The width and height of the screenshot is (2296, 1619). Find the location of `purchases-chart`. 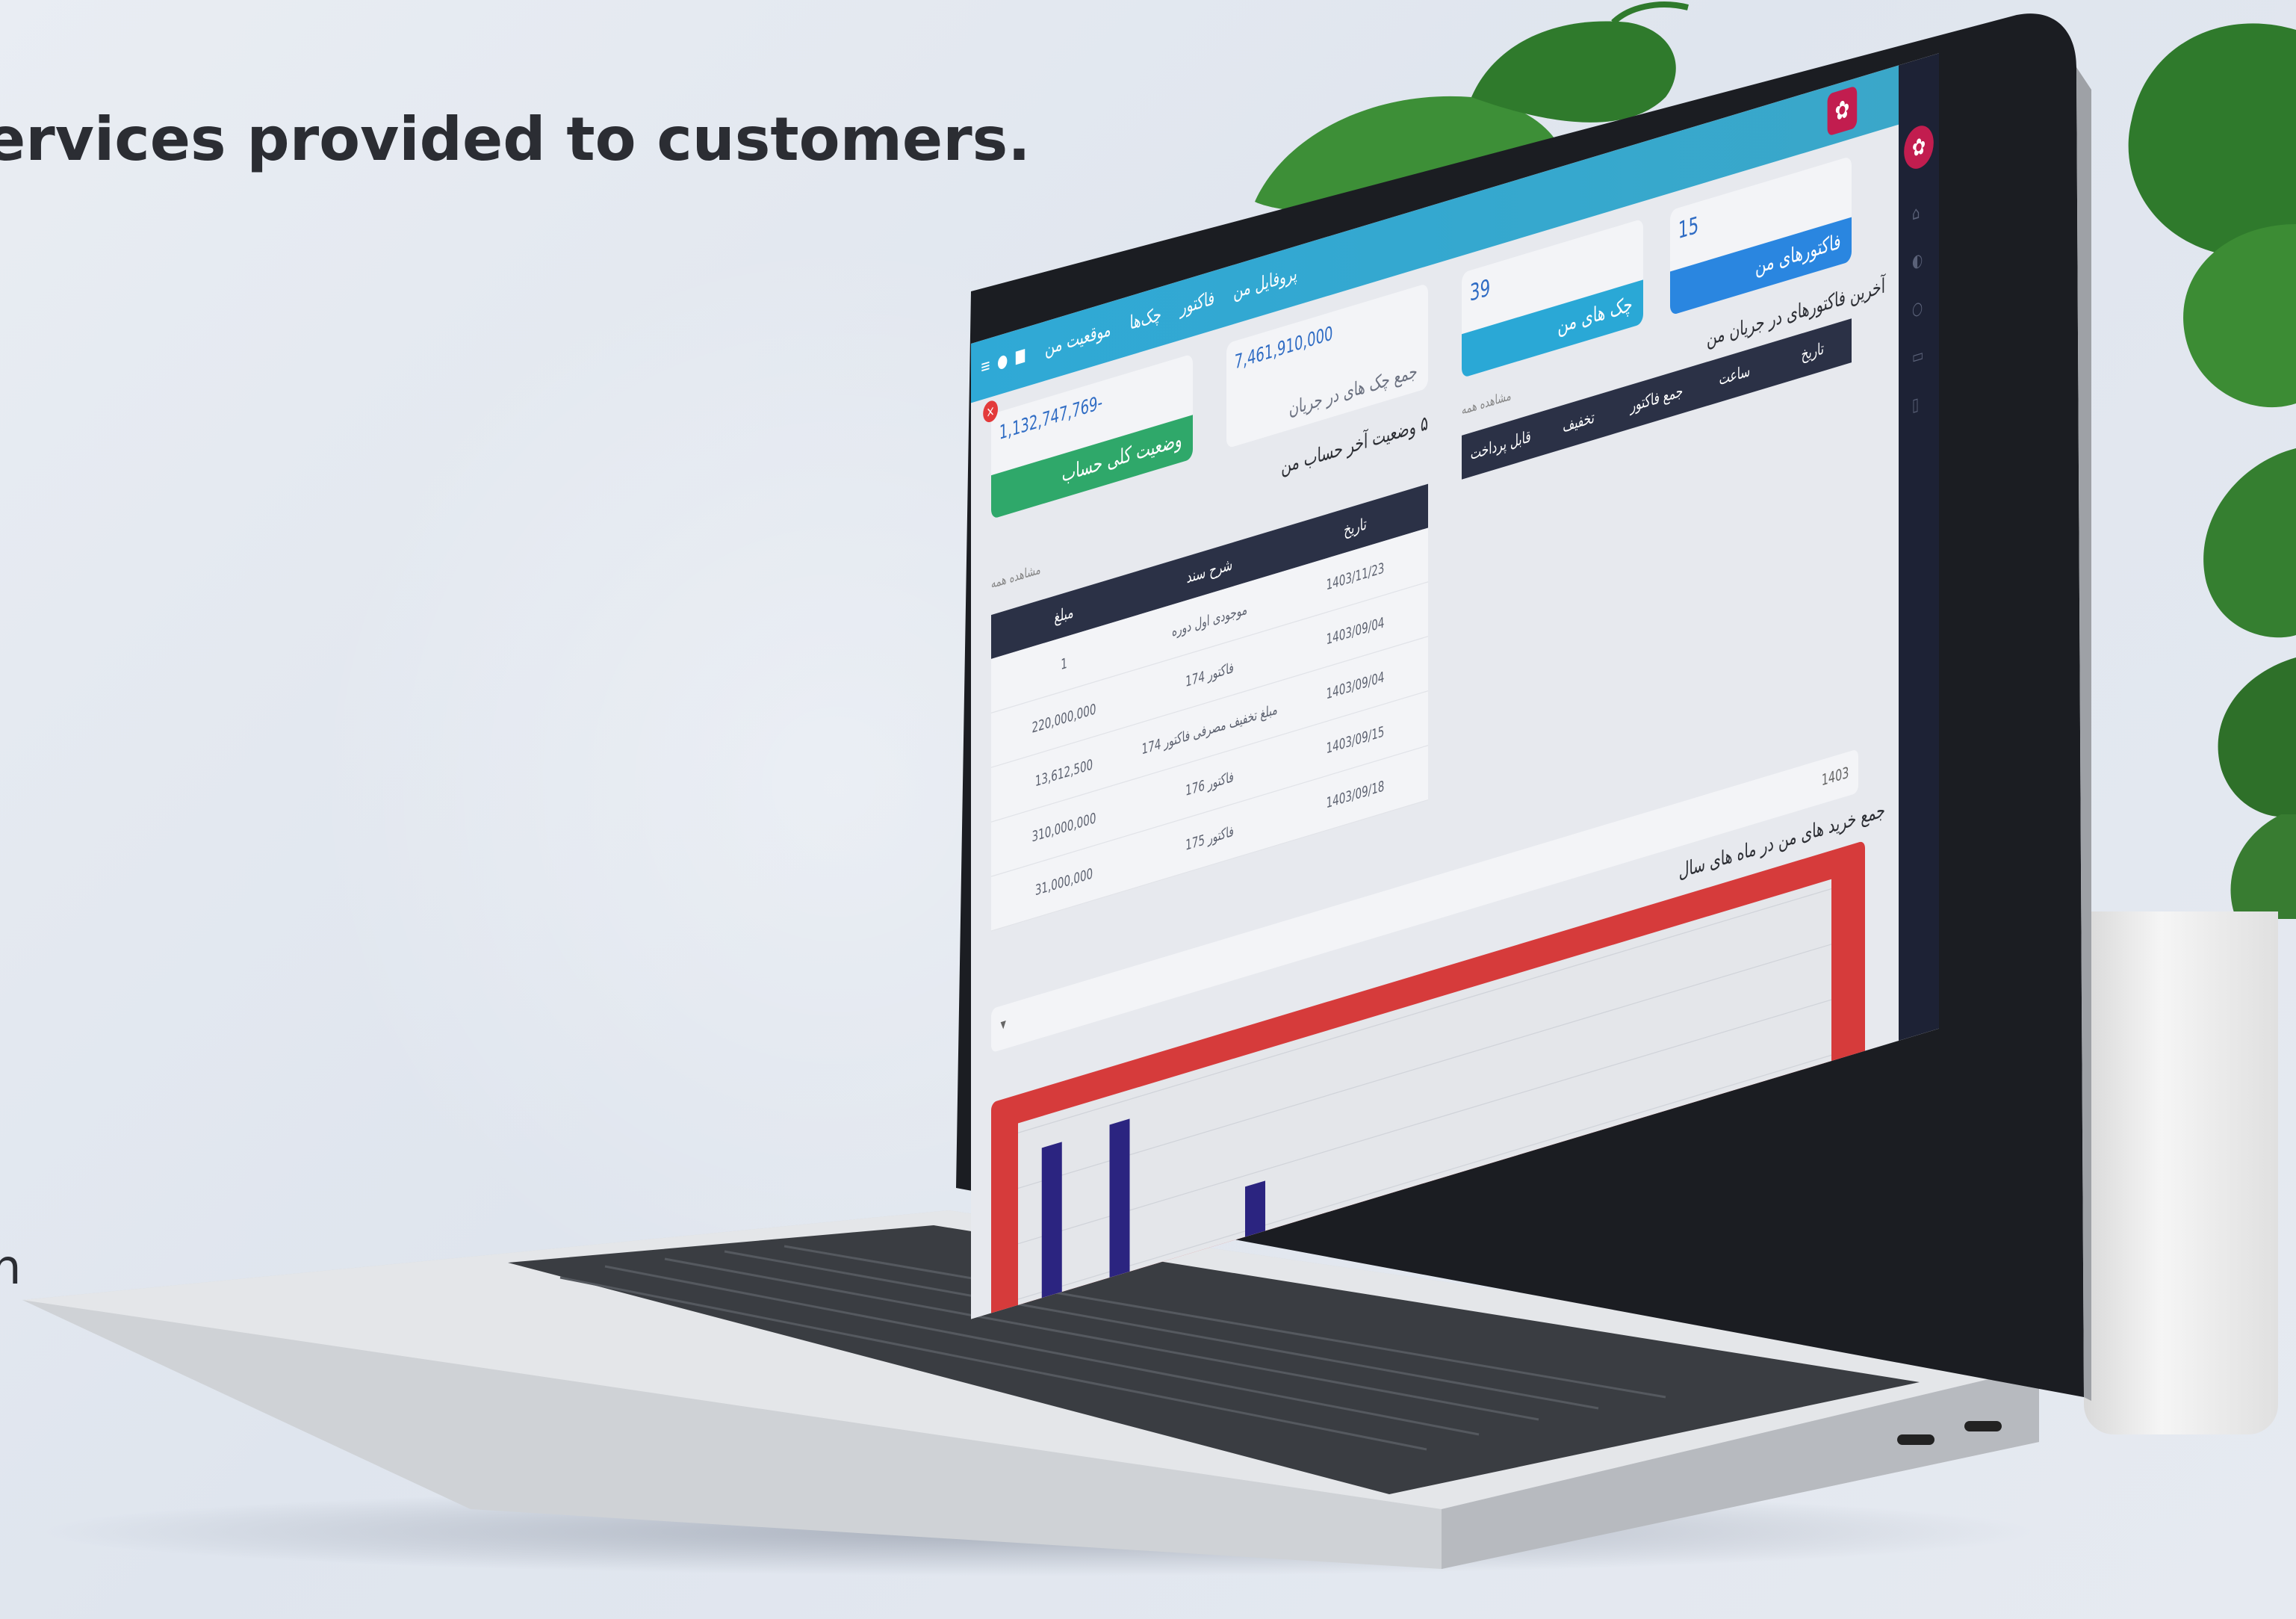

purchases-chart is located at coordinates (1425, 1103).